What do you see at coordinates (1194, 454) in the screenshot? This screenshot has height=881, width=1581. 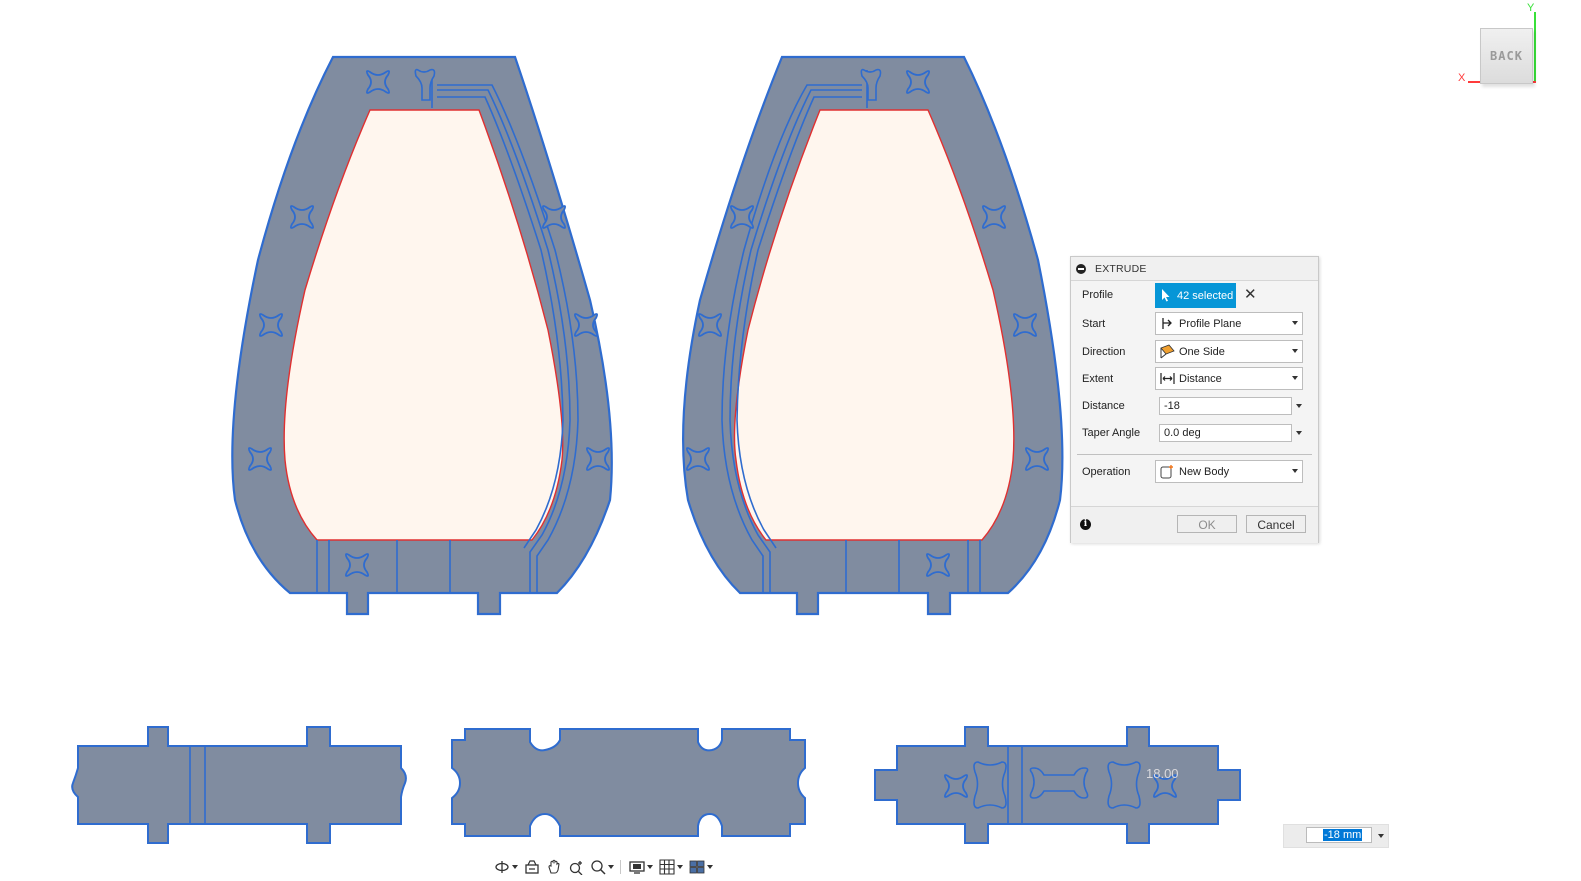 I see `dialog-divider` at bounding box center [1194, 454].